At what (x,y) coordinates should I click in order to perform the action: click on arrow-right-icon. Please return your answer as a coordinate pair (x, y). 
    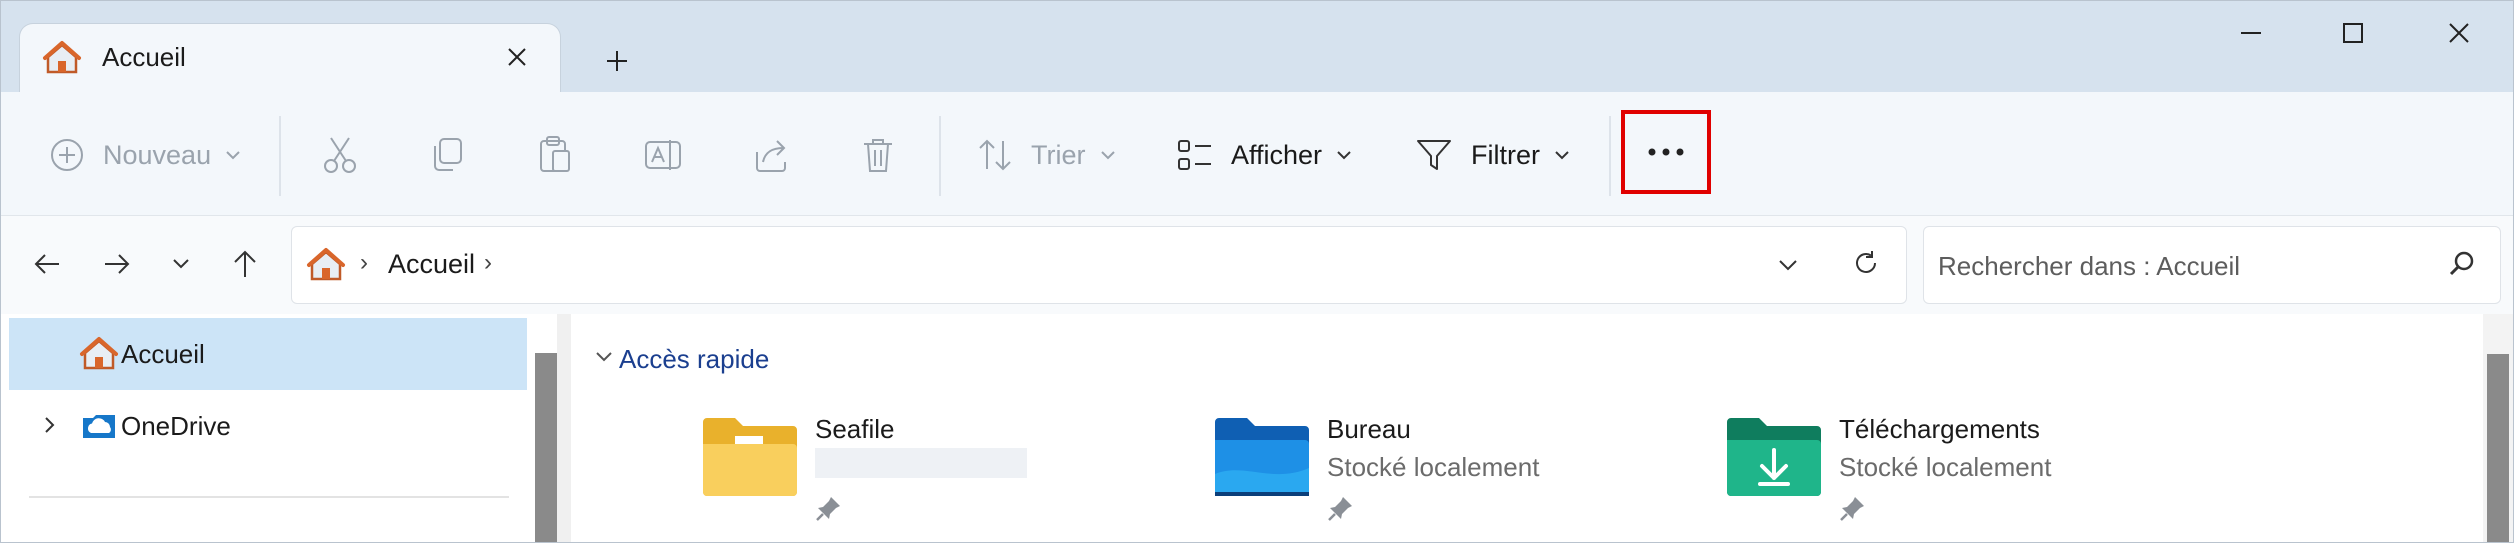
    Looking at the image, I should click on (117, 264).